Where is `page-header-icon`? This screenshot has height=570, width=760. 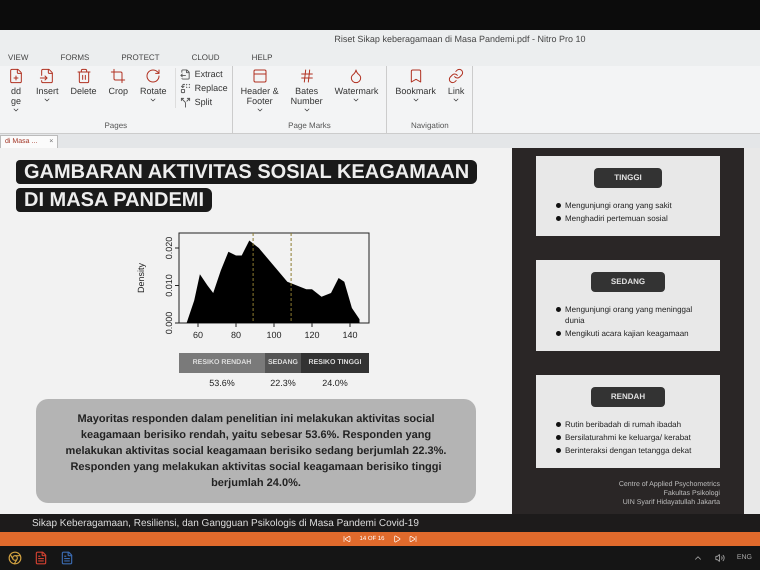 page-header-icon is located at coordinates (260, 76).